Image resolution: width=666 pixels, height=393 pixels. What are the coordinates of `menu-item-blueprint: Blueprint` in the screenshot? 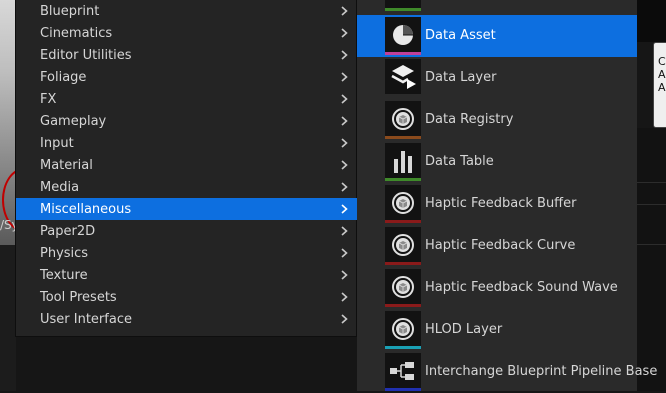 It's located at (186, 11).